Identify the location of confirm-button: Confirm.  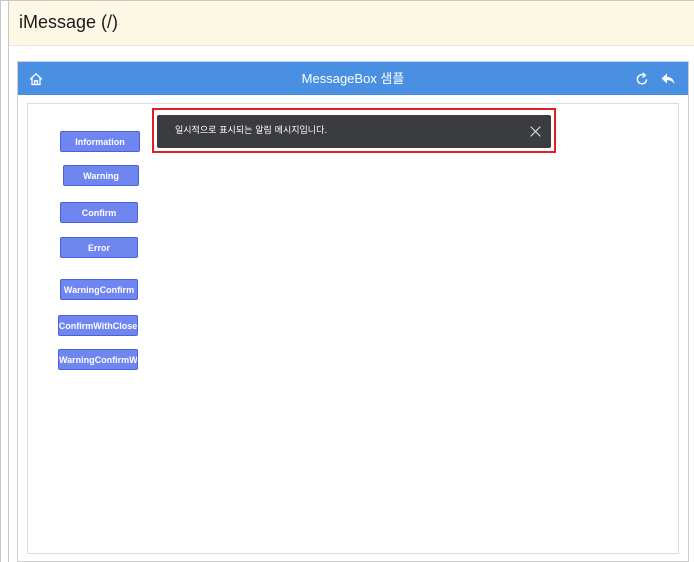
(99, 212).